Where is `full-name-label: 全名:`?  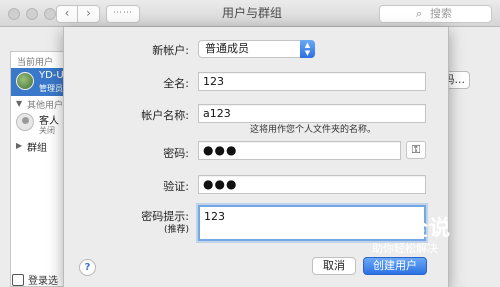 full-name-label: 全名: is located at coordinates (176, 83).